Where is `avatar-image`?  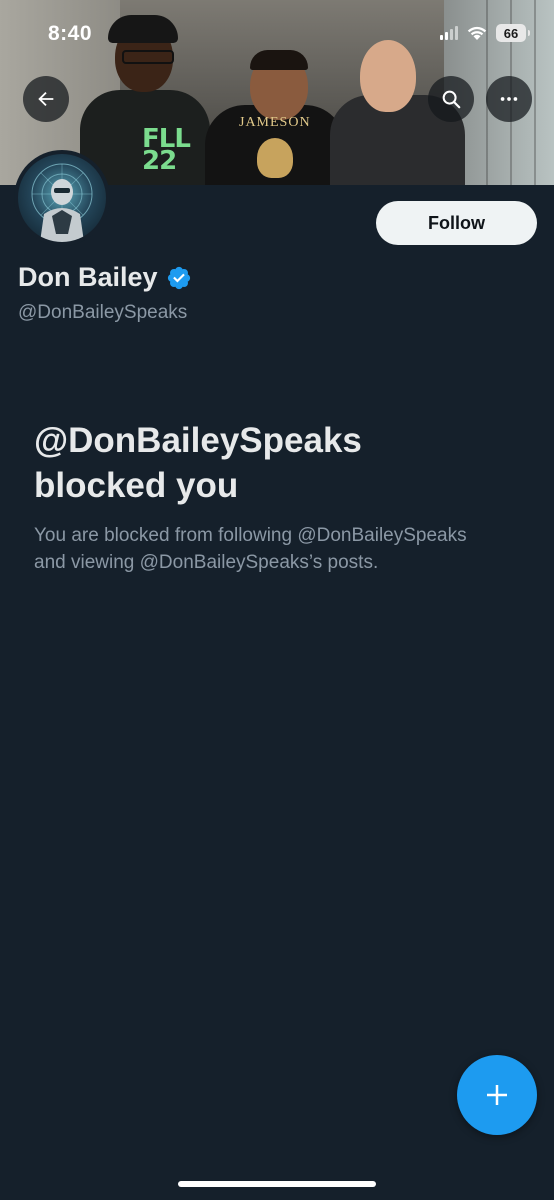 avatar-image is located at coordinates (62, 198).